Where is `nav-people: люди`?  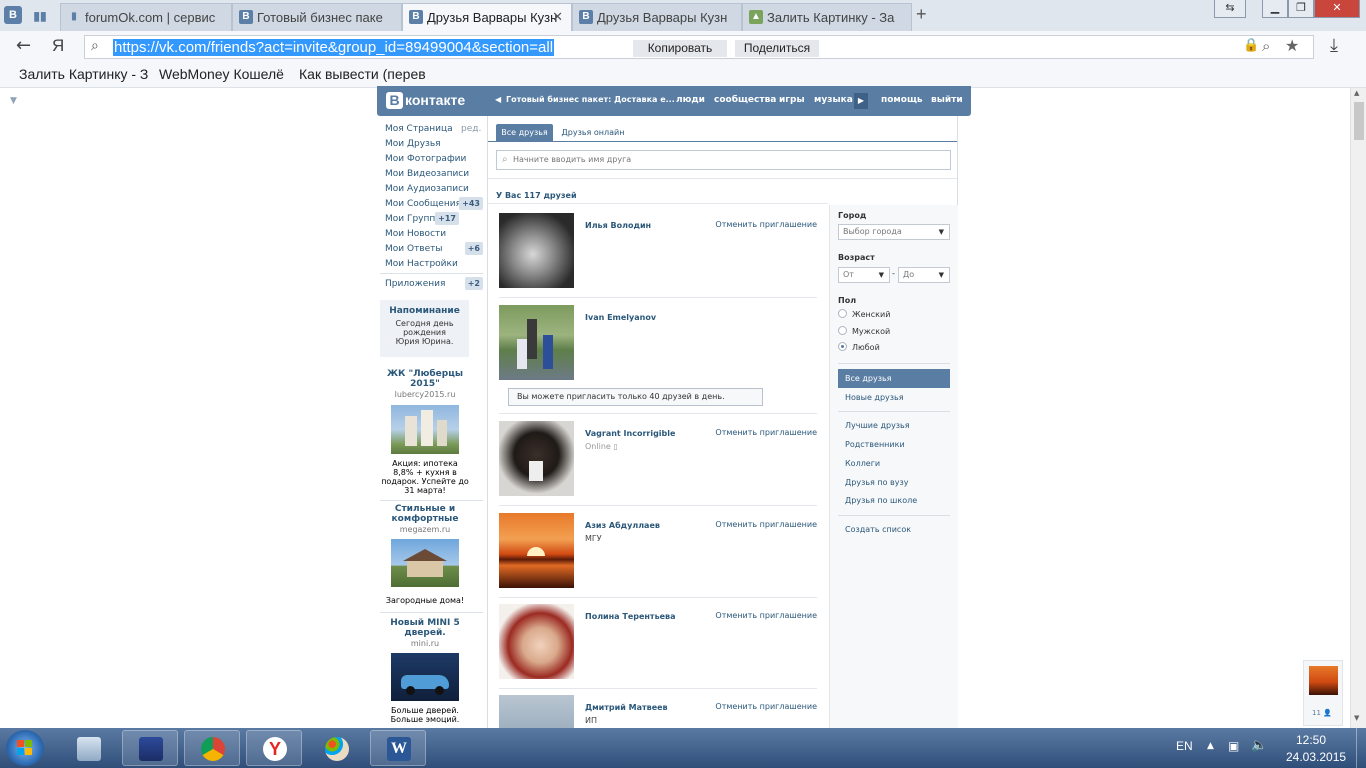 nav-people: люди is located at coordinates (690, 100).